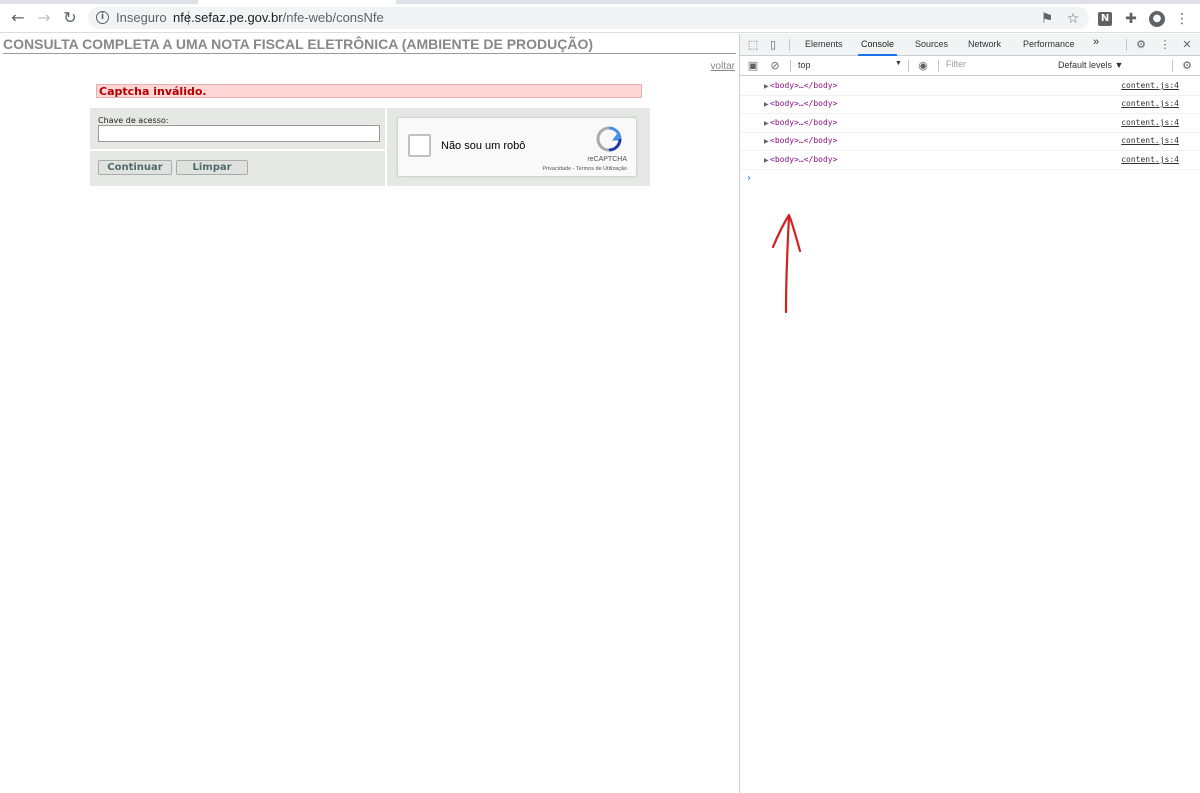  I want to click on recaptcha-label: Não sou um robô, so click(483, 146).